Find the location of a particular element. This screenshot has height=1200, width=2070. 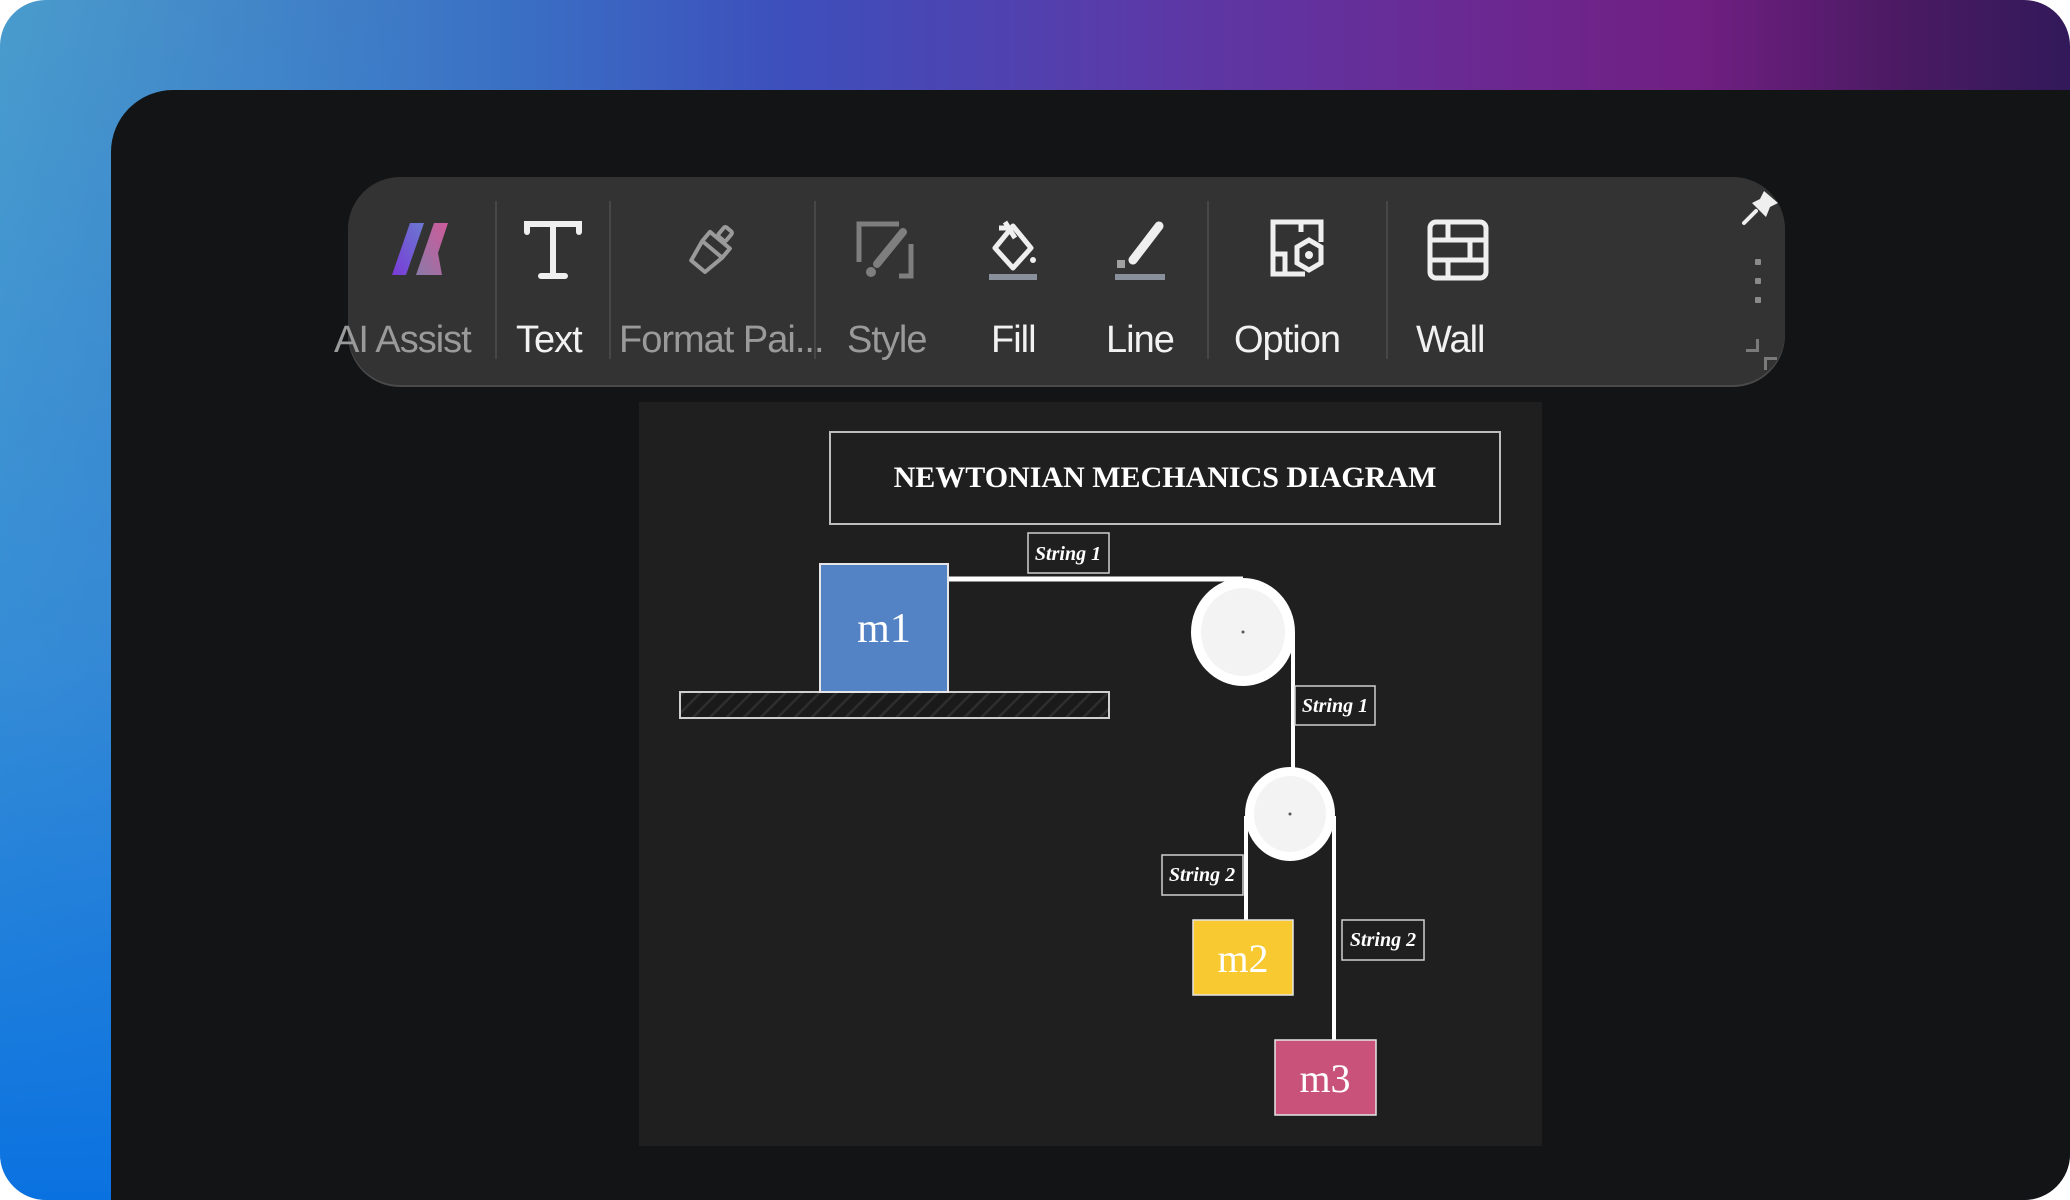

ai-assist-button: AI Assist is located at coordinates (415, 281).